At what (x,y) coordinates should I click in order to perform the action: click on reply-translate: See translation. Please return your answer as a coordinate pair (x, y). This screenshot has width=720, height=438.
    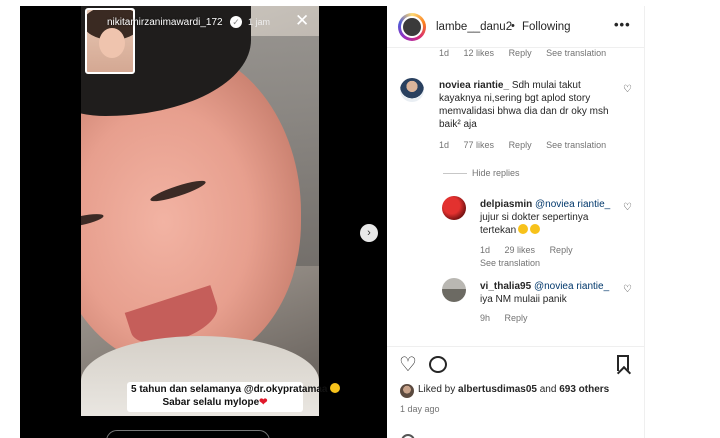
    Looking at the image, I should click on (510, 263).